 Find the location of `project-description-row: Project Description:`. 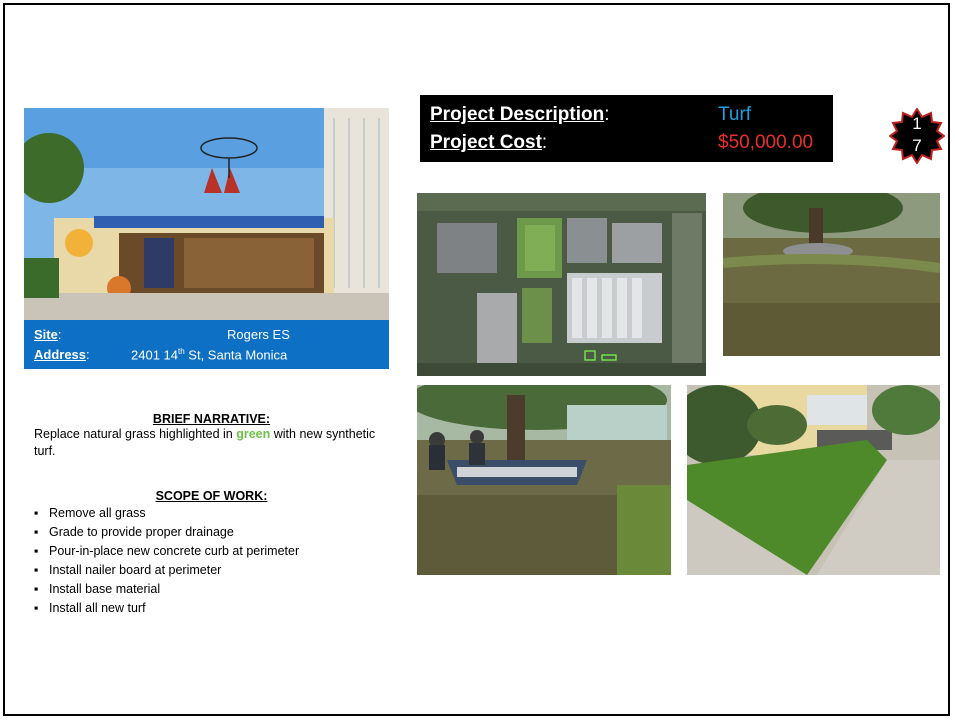

project-description-row: Project Description: is located at coordinates (520, 114).